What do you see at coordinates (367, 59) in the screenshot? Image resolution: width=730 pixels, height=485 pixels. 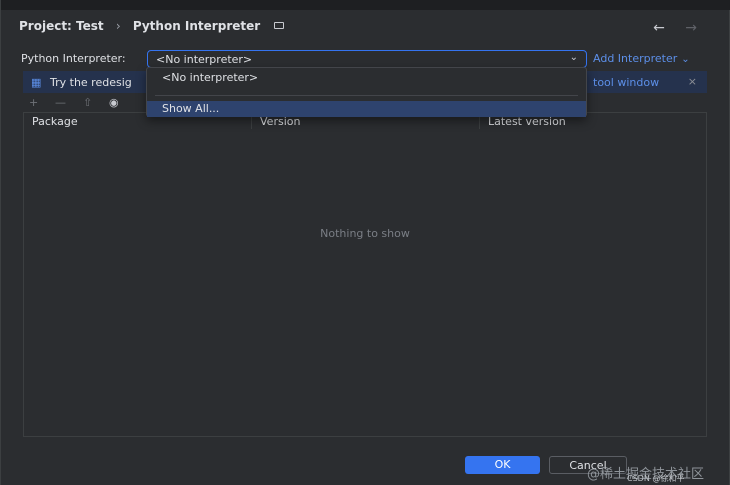 I see `interpreter-select: <No interpreter> ⌄` at bounding box center [367, 59].